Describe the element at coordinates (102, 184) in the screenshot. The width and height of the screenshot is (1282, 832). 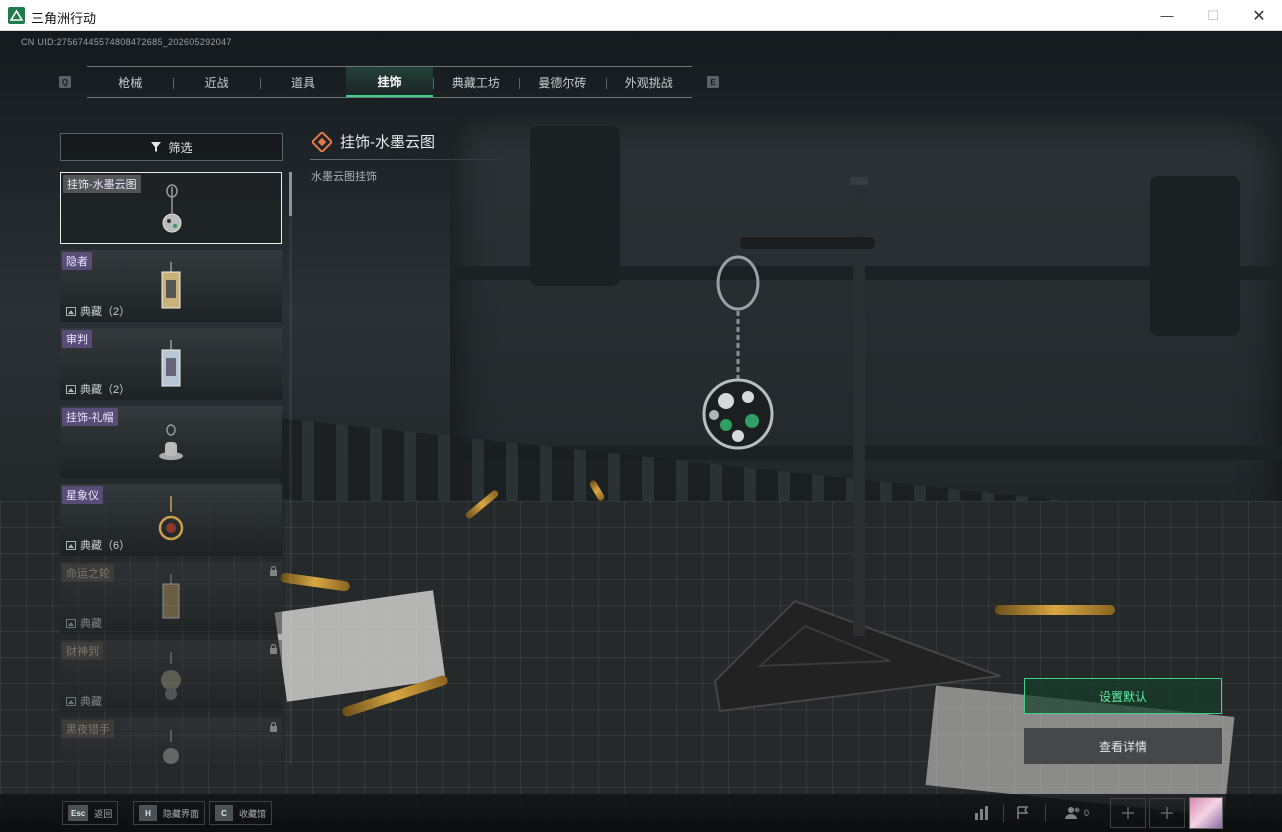
I see `item-name: 挂饰-水墨云图` at that location.